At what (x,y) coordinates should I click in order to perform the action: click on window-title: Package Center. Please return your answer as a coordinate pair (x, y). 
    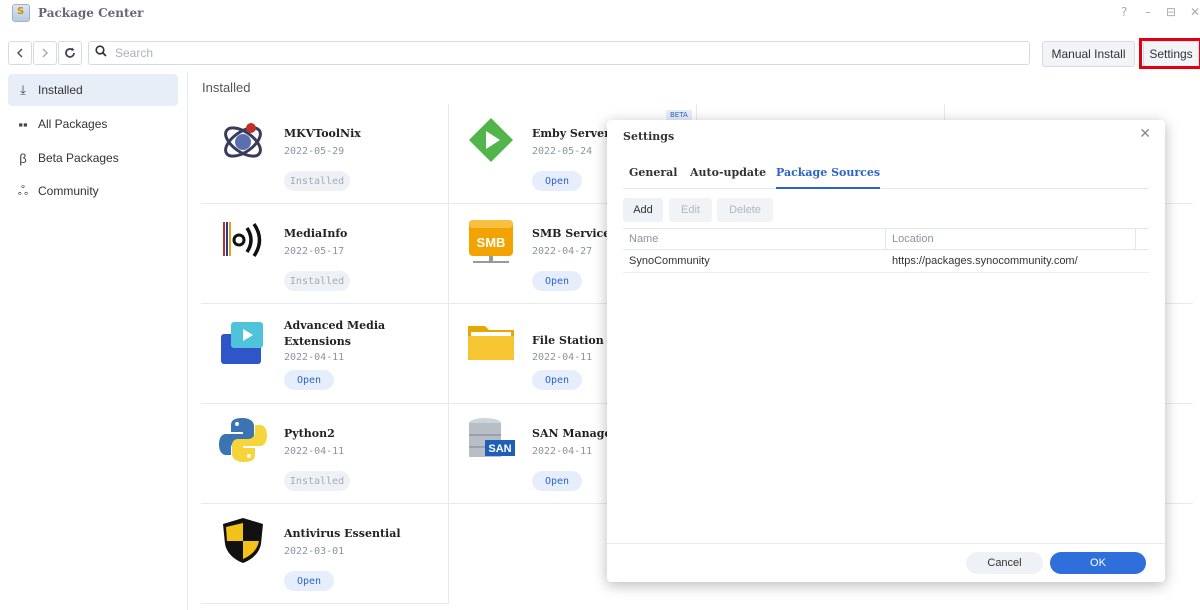
    Looking at the image, I should click on (91, 13).